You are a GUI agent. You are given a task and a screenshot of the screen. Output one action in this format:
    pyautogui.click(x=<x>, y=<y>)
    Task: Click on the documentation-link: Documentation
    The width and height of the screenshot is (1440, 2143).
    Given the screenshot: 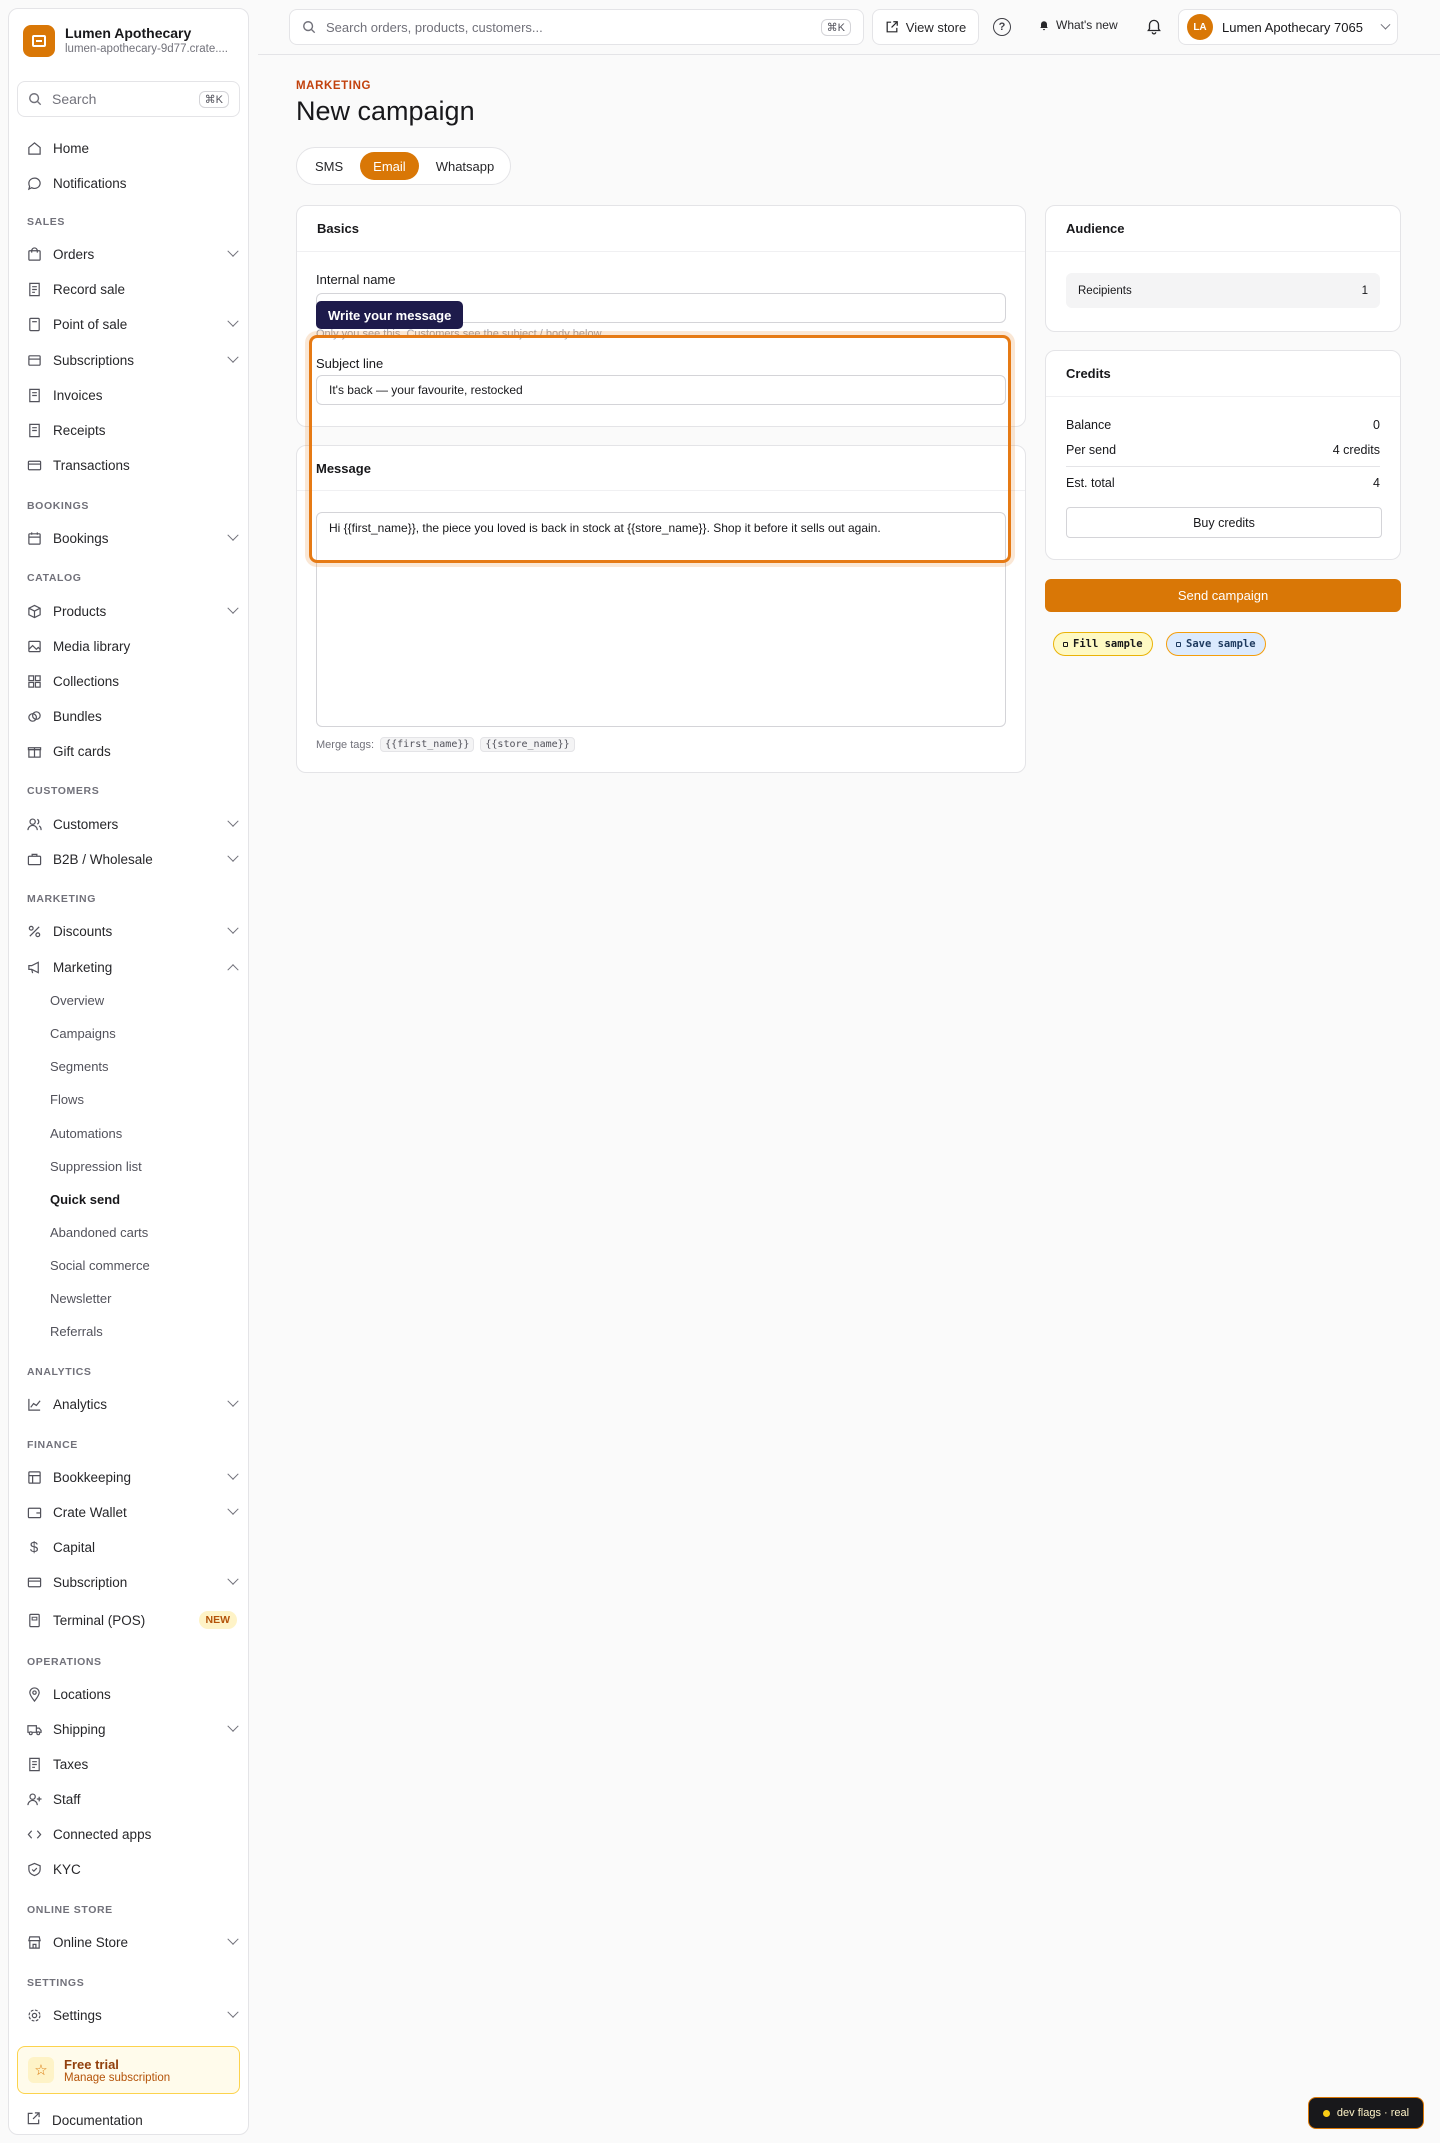 What is the action you would take?
    pyautogui.click(x=84, y=2120)
    